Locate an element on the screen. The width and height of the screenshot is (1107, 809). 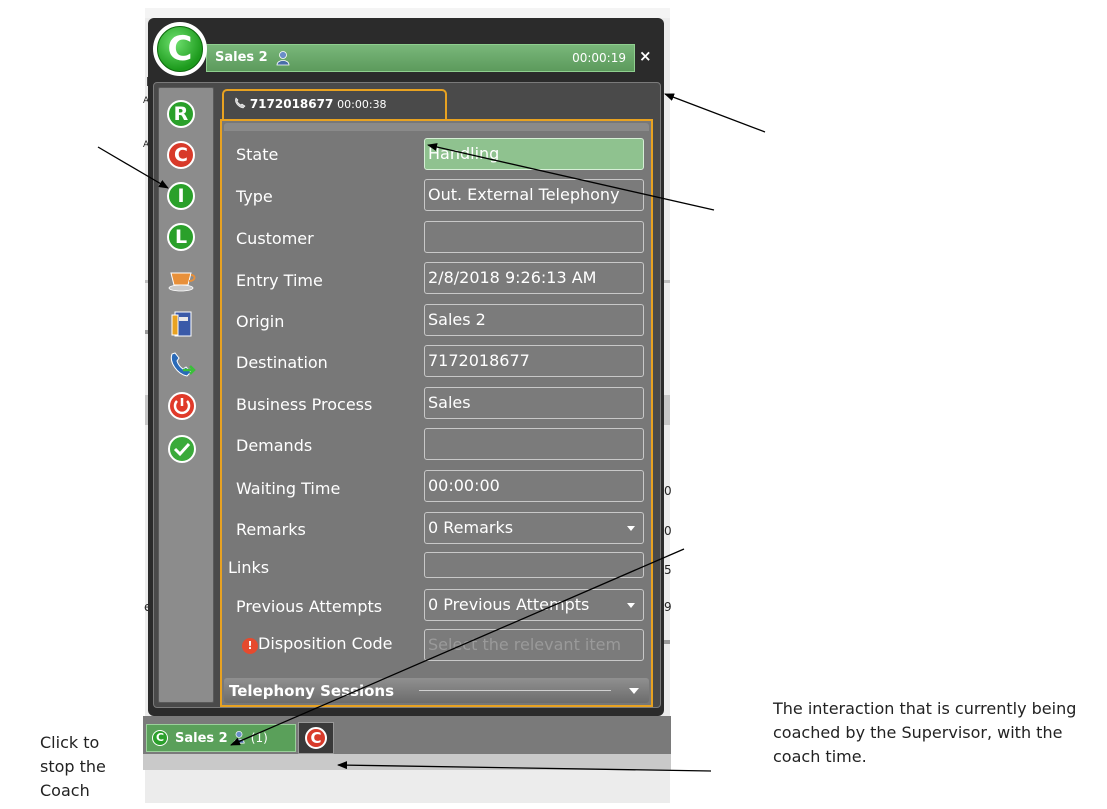
arrow-toolbar is located at coordinates (133, 167).